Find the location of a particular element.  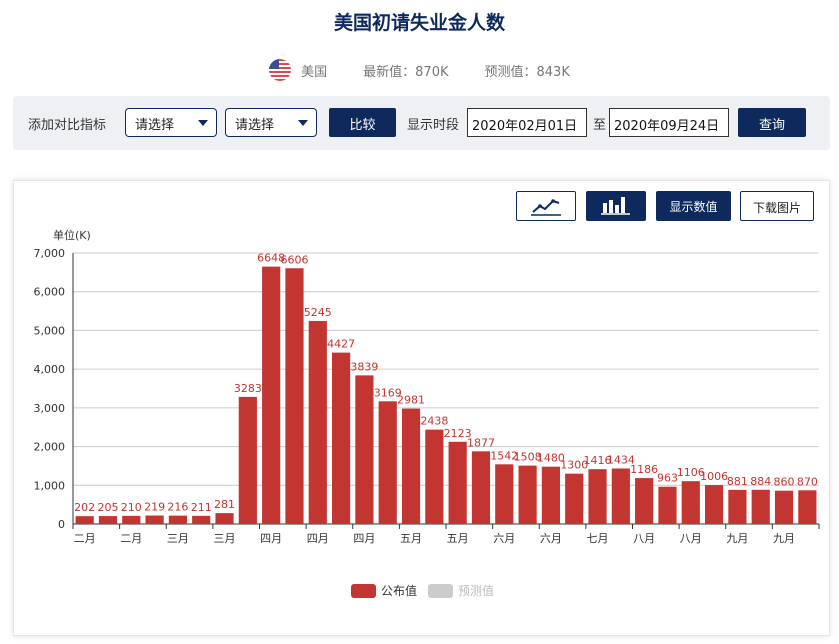

y-tick-label: 5,000 is located at coordinates (50, 330).